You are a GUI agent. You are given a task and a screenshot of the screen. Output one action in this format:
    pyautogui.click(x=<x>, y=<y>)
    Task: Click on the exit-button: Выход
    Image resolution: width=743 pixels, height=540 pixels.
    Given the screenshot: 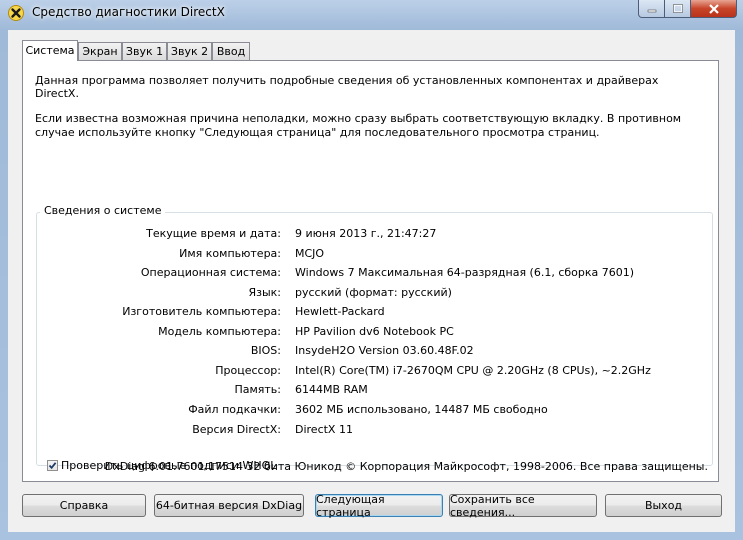 What is the action you would take?
    pyautogui.click(x=663, y=505)
    